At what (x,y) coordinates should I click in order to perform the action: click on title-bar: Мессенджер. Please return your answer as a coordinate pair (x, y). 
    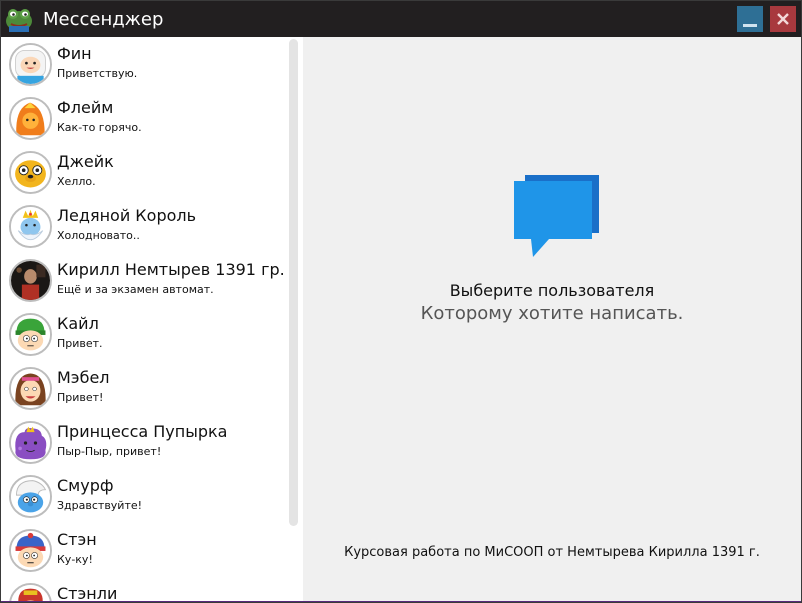
    Looking at the image, I should click on (401, 19).